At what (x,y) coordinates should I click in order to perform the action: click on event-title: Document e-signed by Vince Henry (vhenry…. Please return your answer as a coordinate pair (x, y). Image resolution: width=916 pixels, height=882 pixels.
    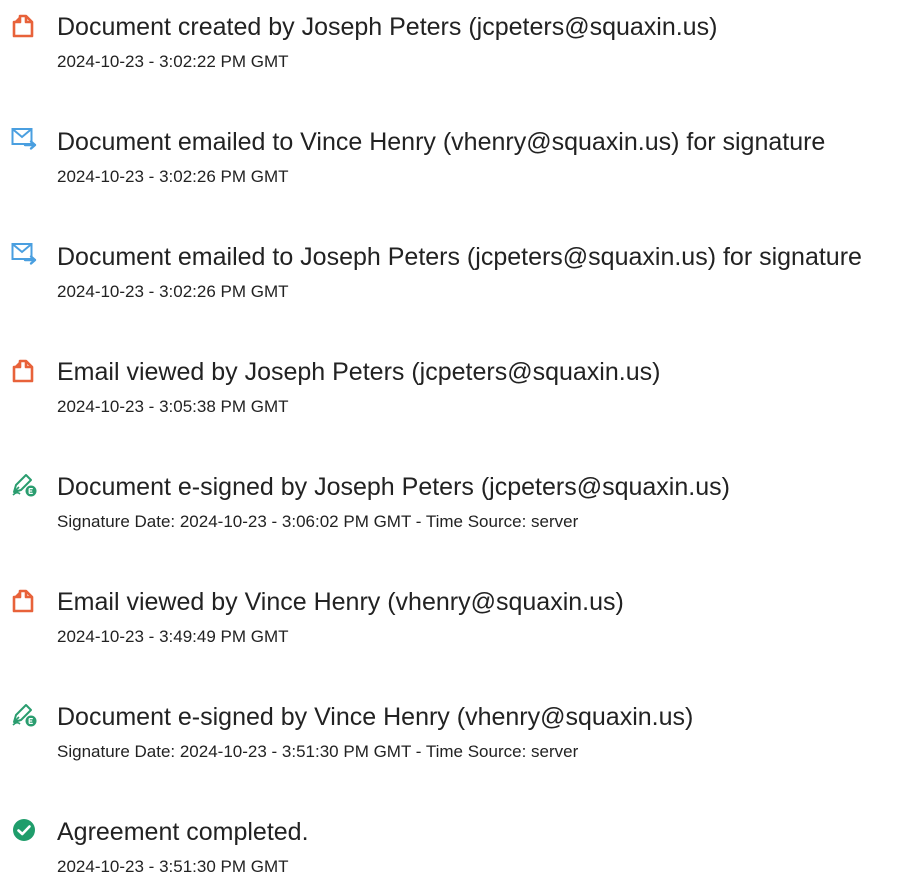
    Looking at the image, I should click on (375, 717).